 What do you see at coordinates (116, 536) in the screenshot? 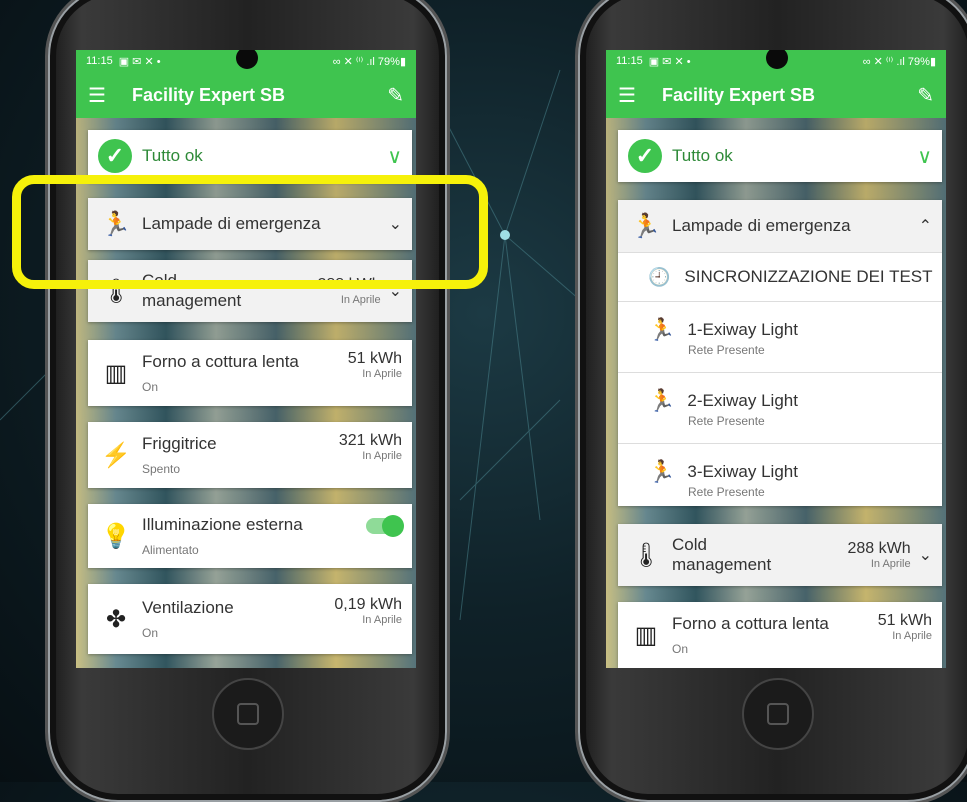
I see `bulb-icon: 💡` at bounding box center [116, 536].